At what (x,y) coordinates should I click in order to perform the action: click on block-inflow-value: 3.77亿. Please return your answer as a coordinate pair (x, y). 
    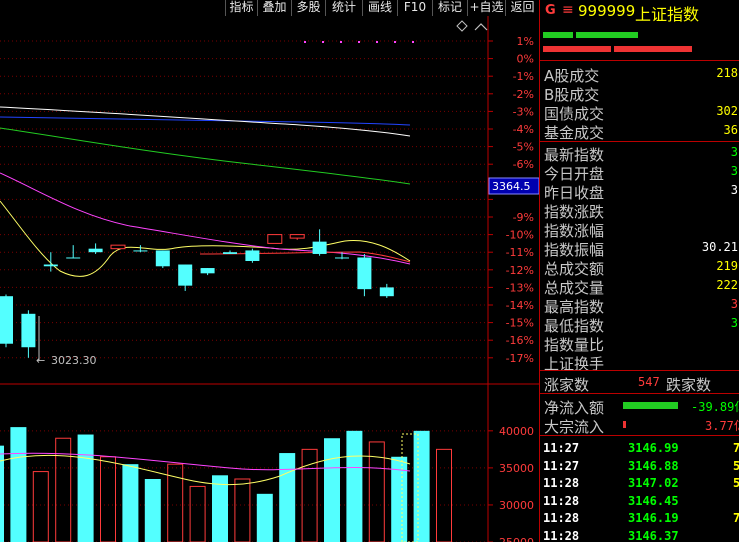
    Looking at the image, I should click on (722, 426).